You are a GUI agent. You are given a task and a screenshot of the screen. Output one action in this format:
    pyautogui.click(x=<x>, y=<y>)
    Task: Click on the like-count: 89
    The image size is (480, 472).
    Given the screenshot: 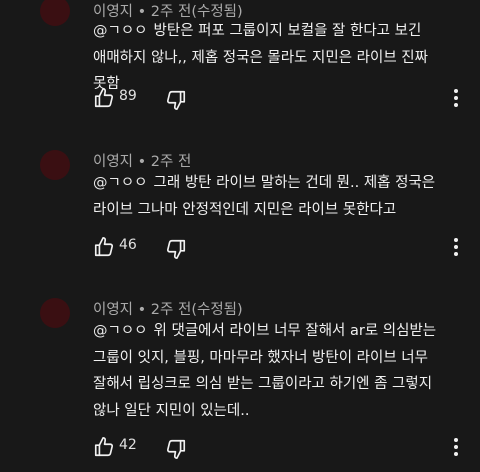 What is the action you would take?
    pyautogui.click(x=128, y=96)
    